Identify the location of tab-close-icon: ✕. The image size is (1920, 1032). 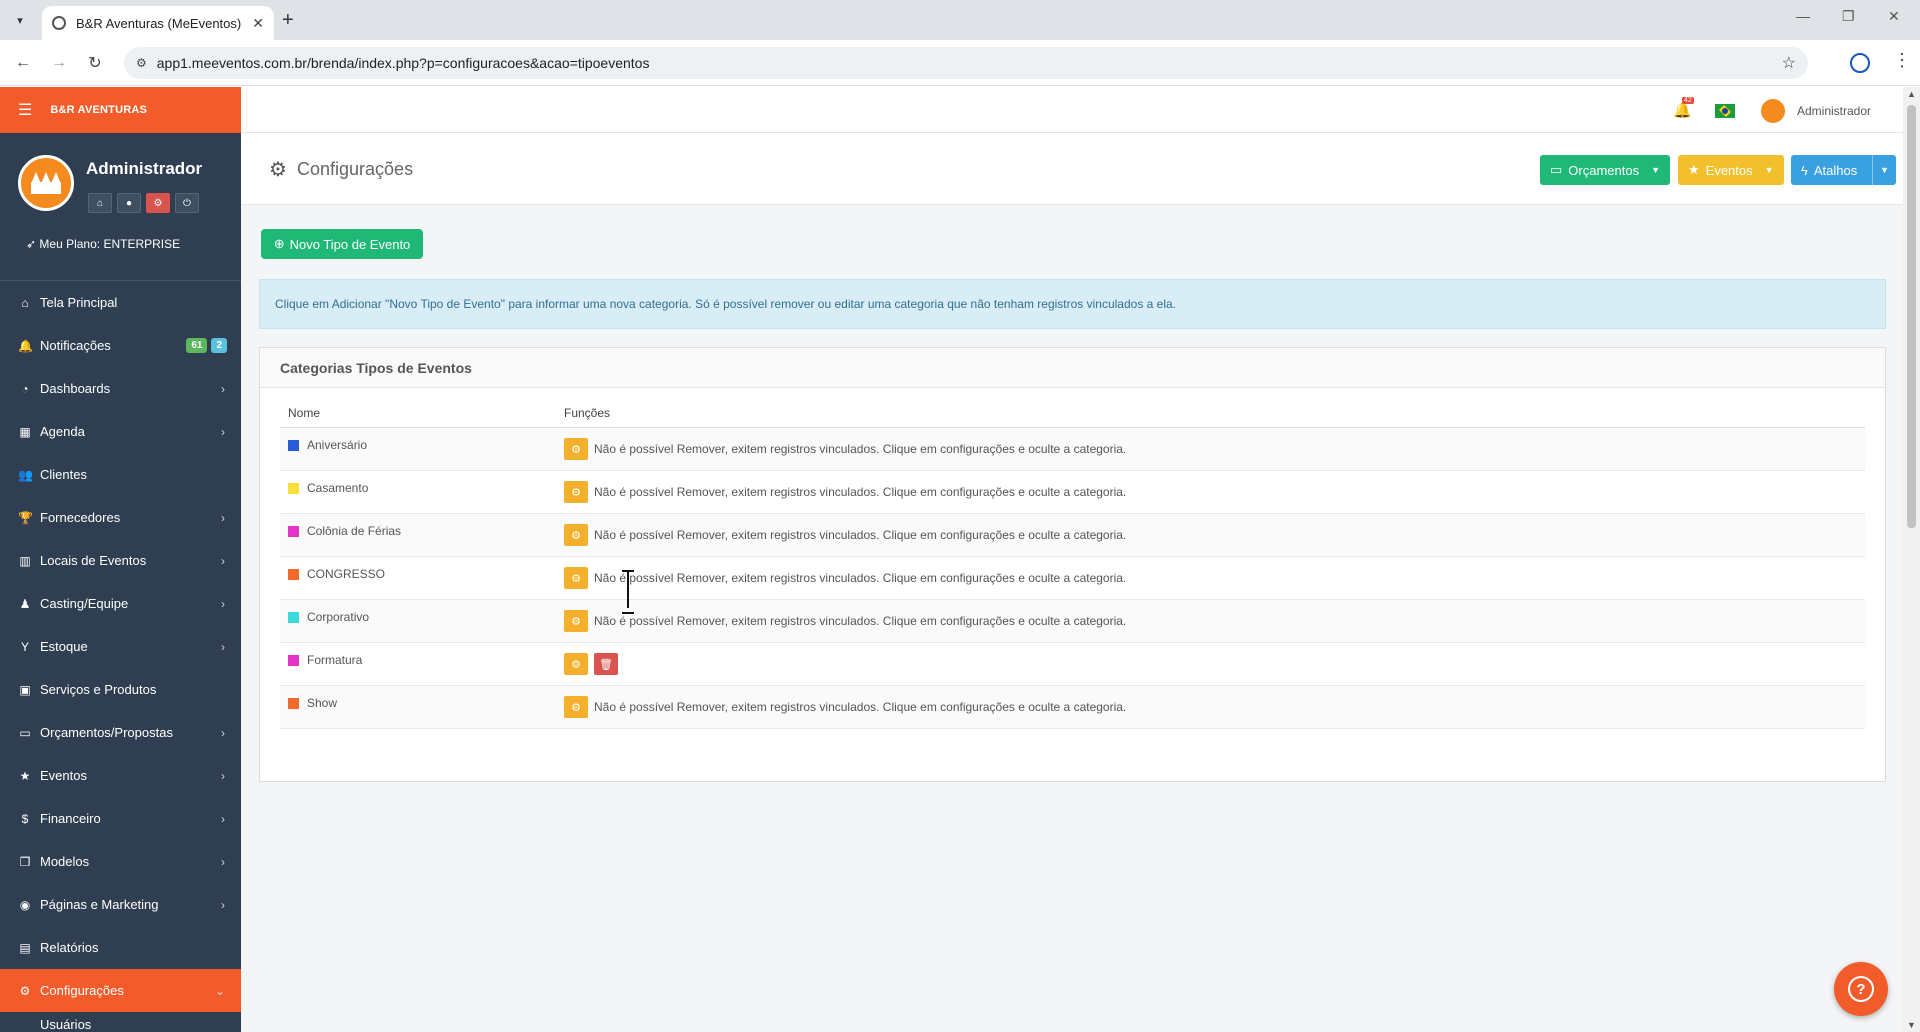
(258, 23).